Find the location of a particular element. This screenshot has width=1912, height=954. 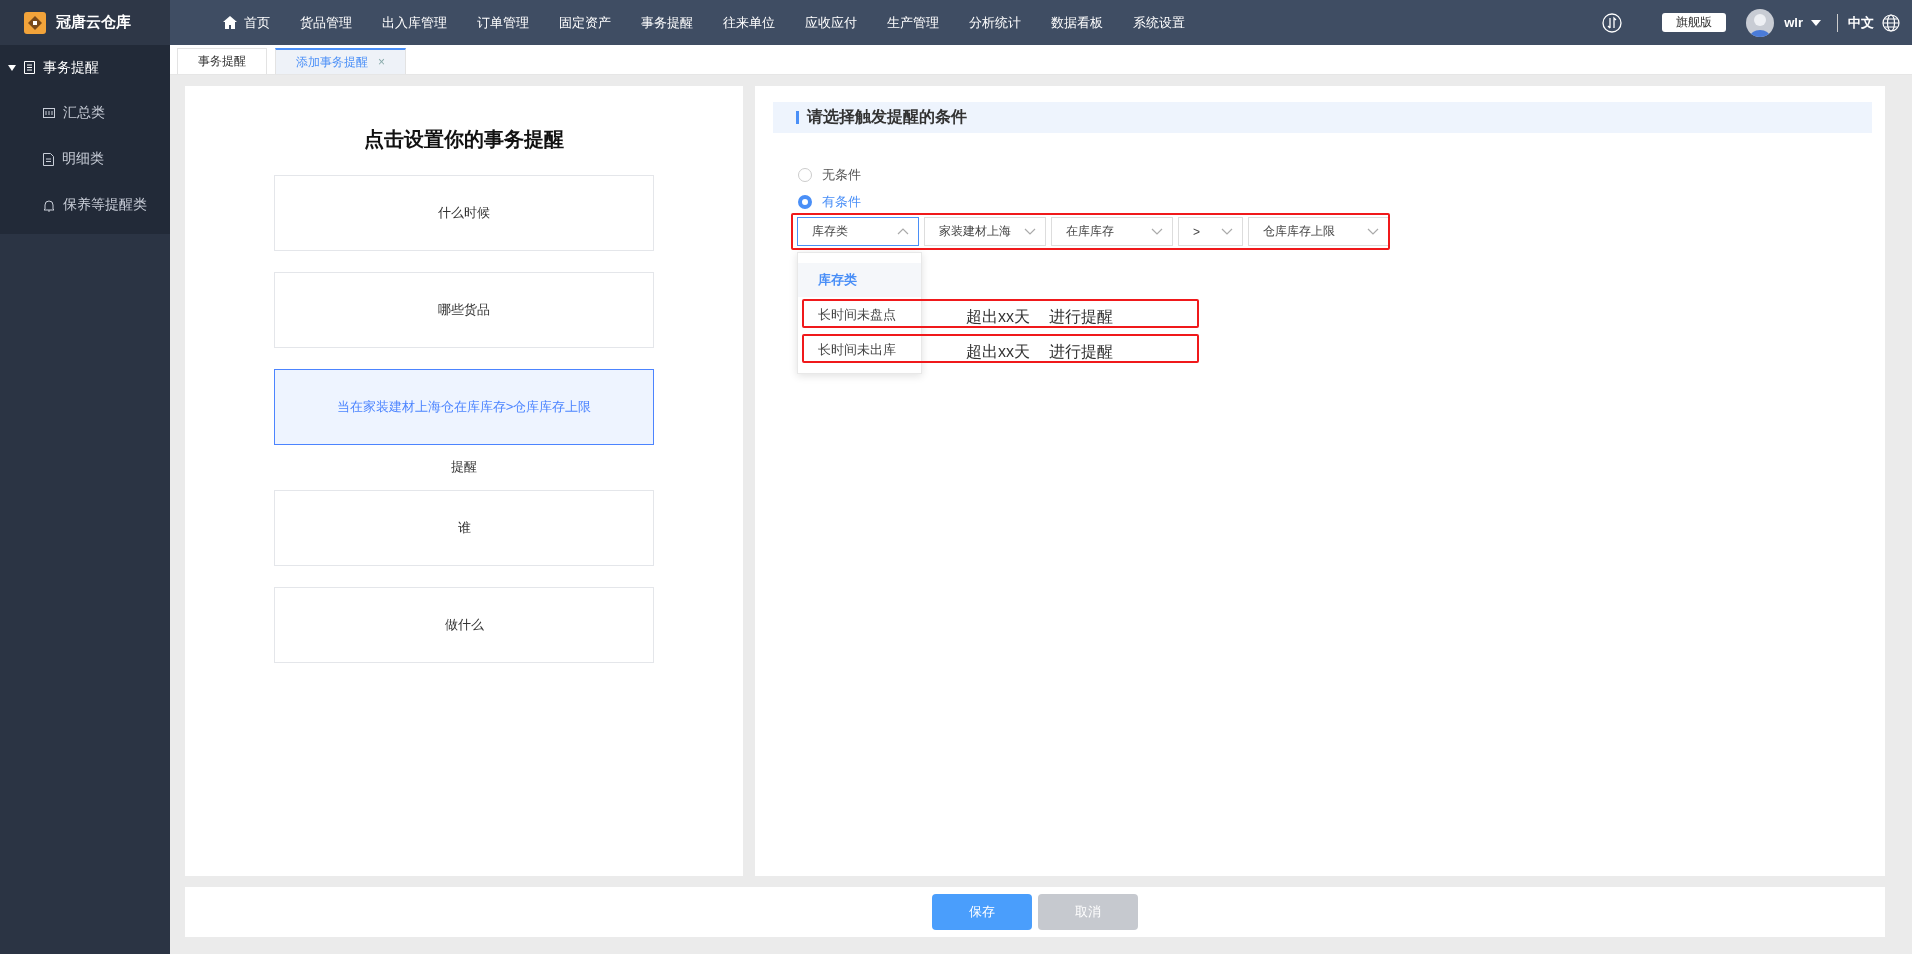

step-card: 什么时候 is located at coordinates (464, 213).